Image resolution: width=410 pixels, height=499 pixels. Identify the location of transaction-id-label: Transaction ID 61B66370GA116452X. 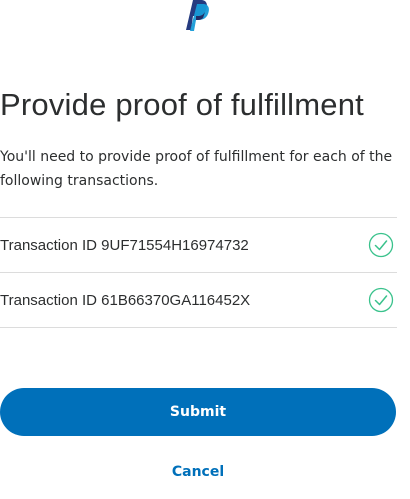
(125, 300).